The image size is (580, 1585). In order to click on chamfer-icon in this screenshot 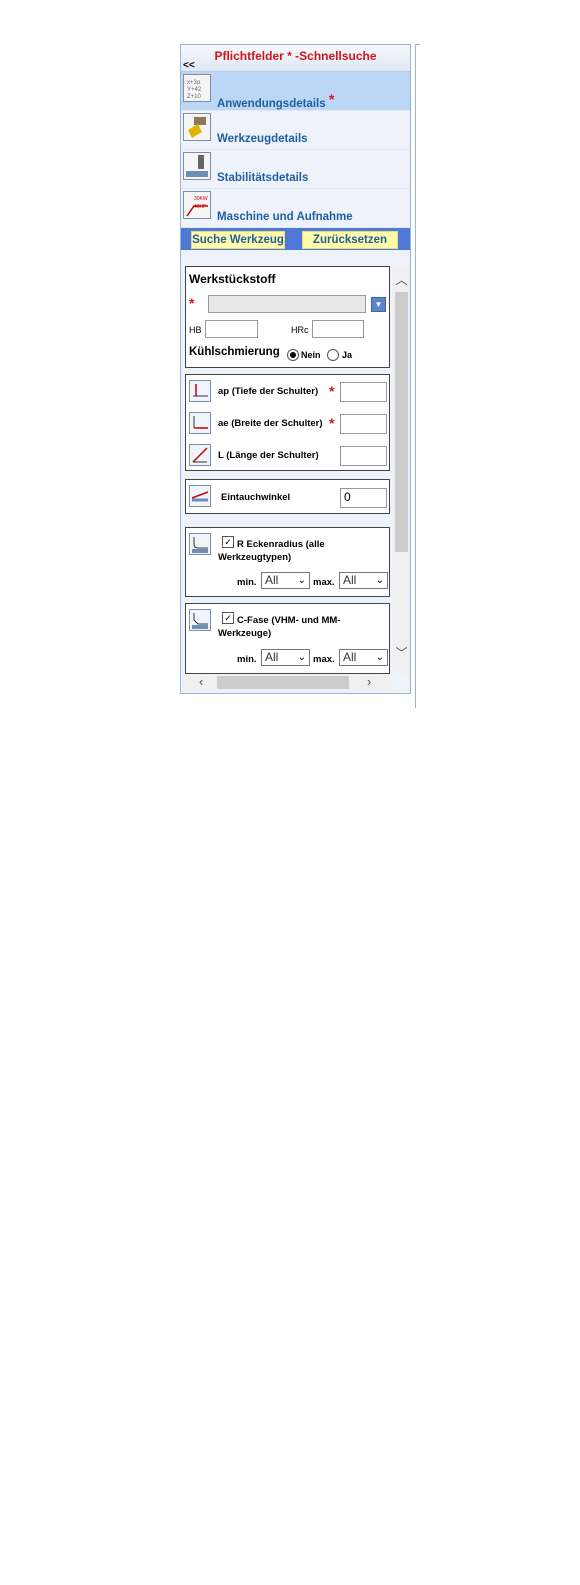, I will do `click(200, 620)`.